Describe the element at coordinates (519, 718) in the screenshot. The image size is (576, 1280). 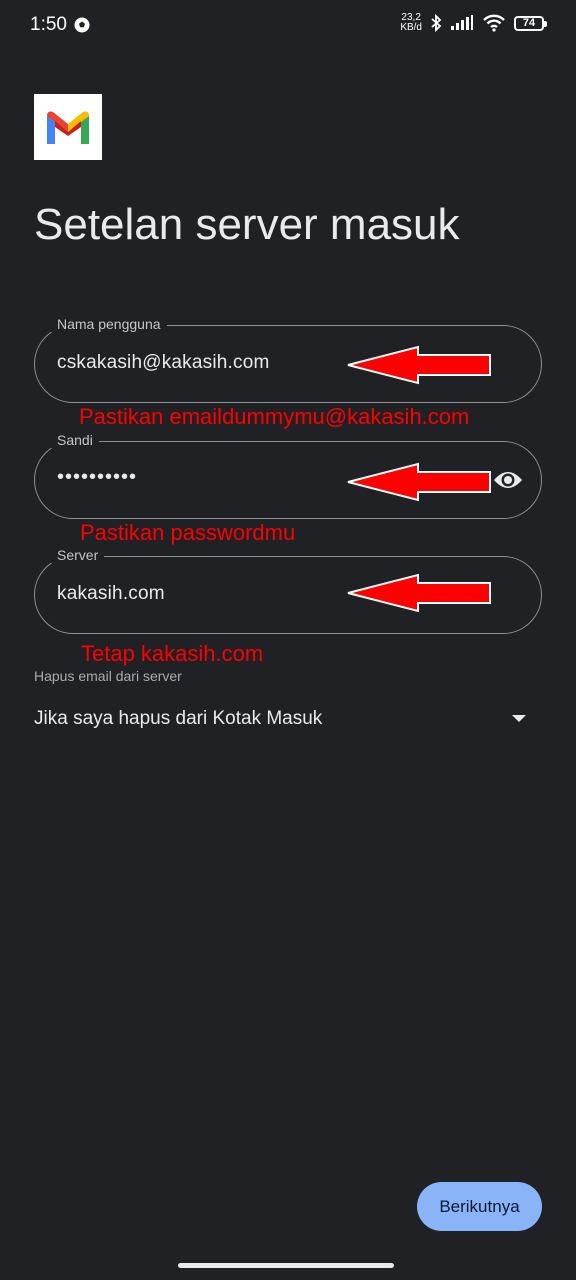
I see `dropdown-caret-icon` at that location.